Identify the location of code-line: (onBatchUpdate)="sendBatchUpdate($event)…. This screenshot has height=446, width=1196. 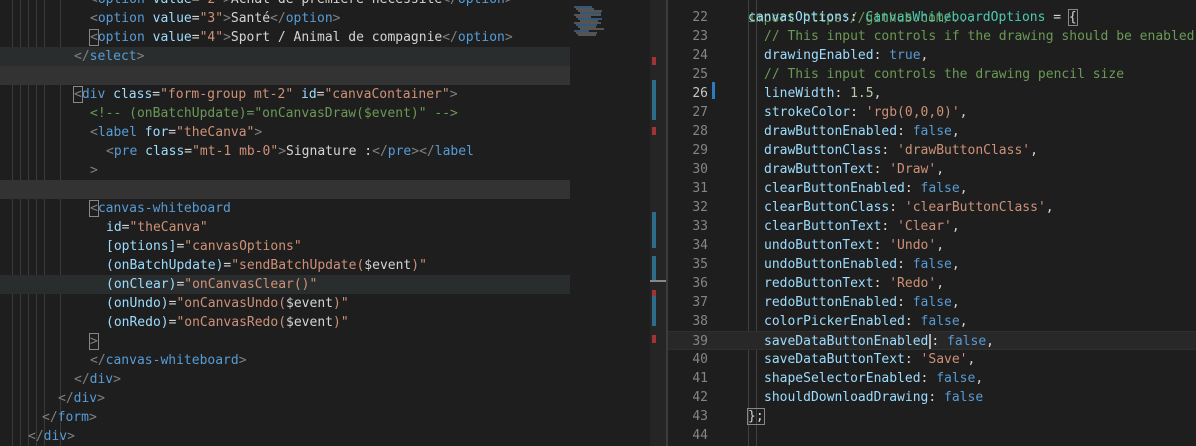
(285, 265).